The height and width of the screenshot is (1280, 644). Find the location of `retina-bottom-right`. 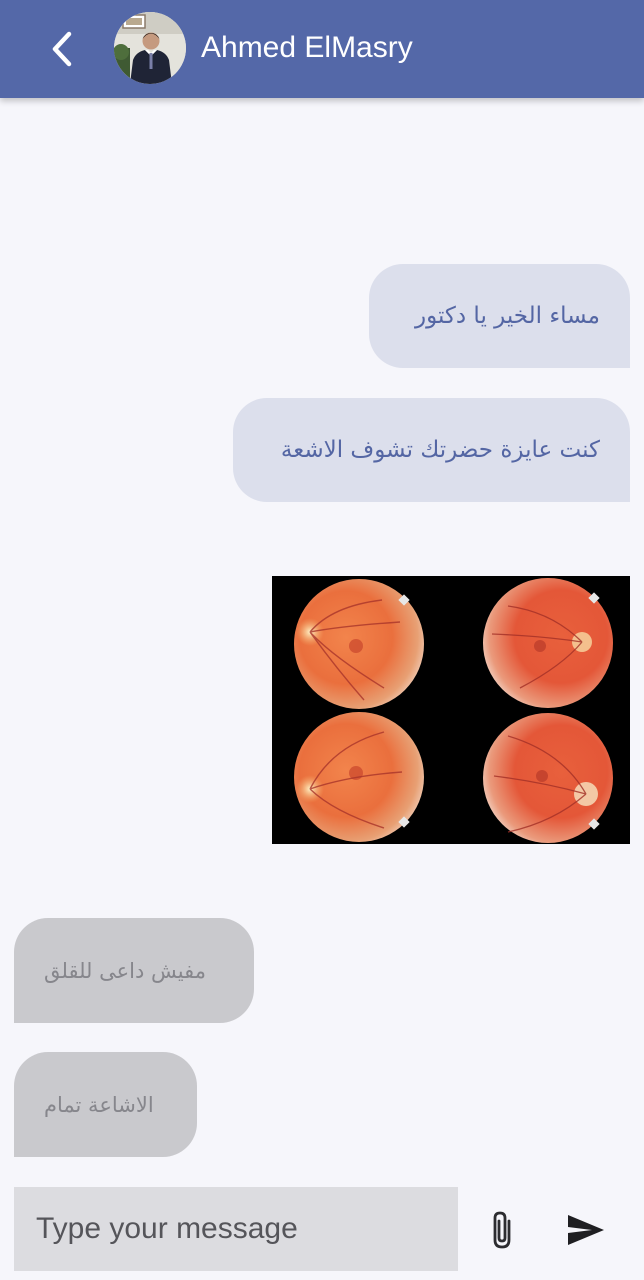

retina-bottom-right is located at coordinates (548, 778).